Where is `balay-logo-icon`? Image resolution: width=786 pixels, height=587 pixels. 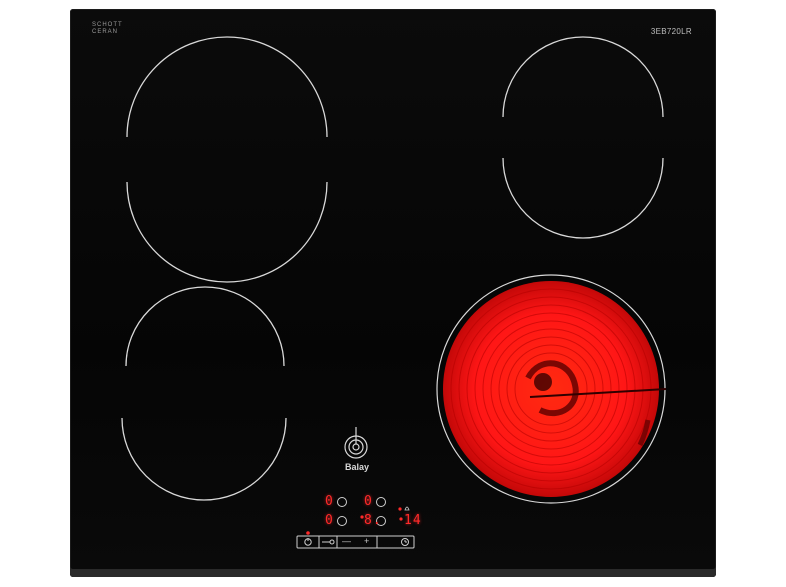 balay-logo-icon is located at coordinates (356, 443).